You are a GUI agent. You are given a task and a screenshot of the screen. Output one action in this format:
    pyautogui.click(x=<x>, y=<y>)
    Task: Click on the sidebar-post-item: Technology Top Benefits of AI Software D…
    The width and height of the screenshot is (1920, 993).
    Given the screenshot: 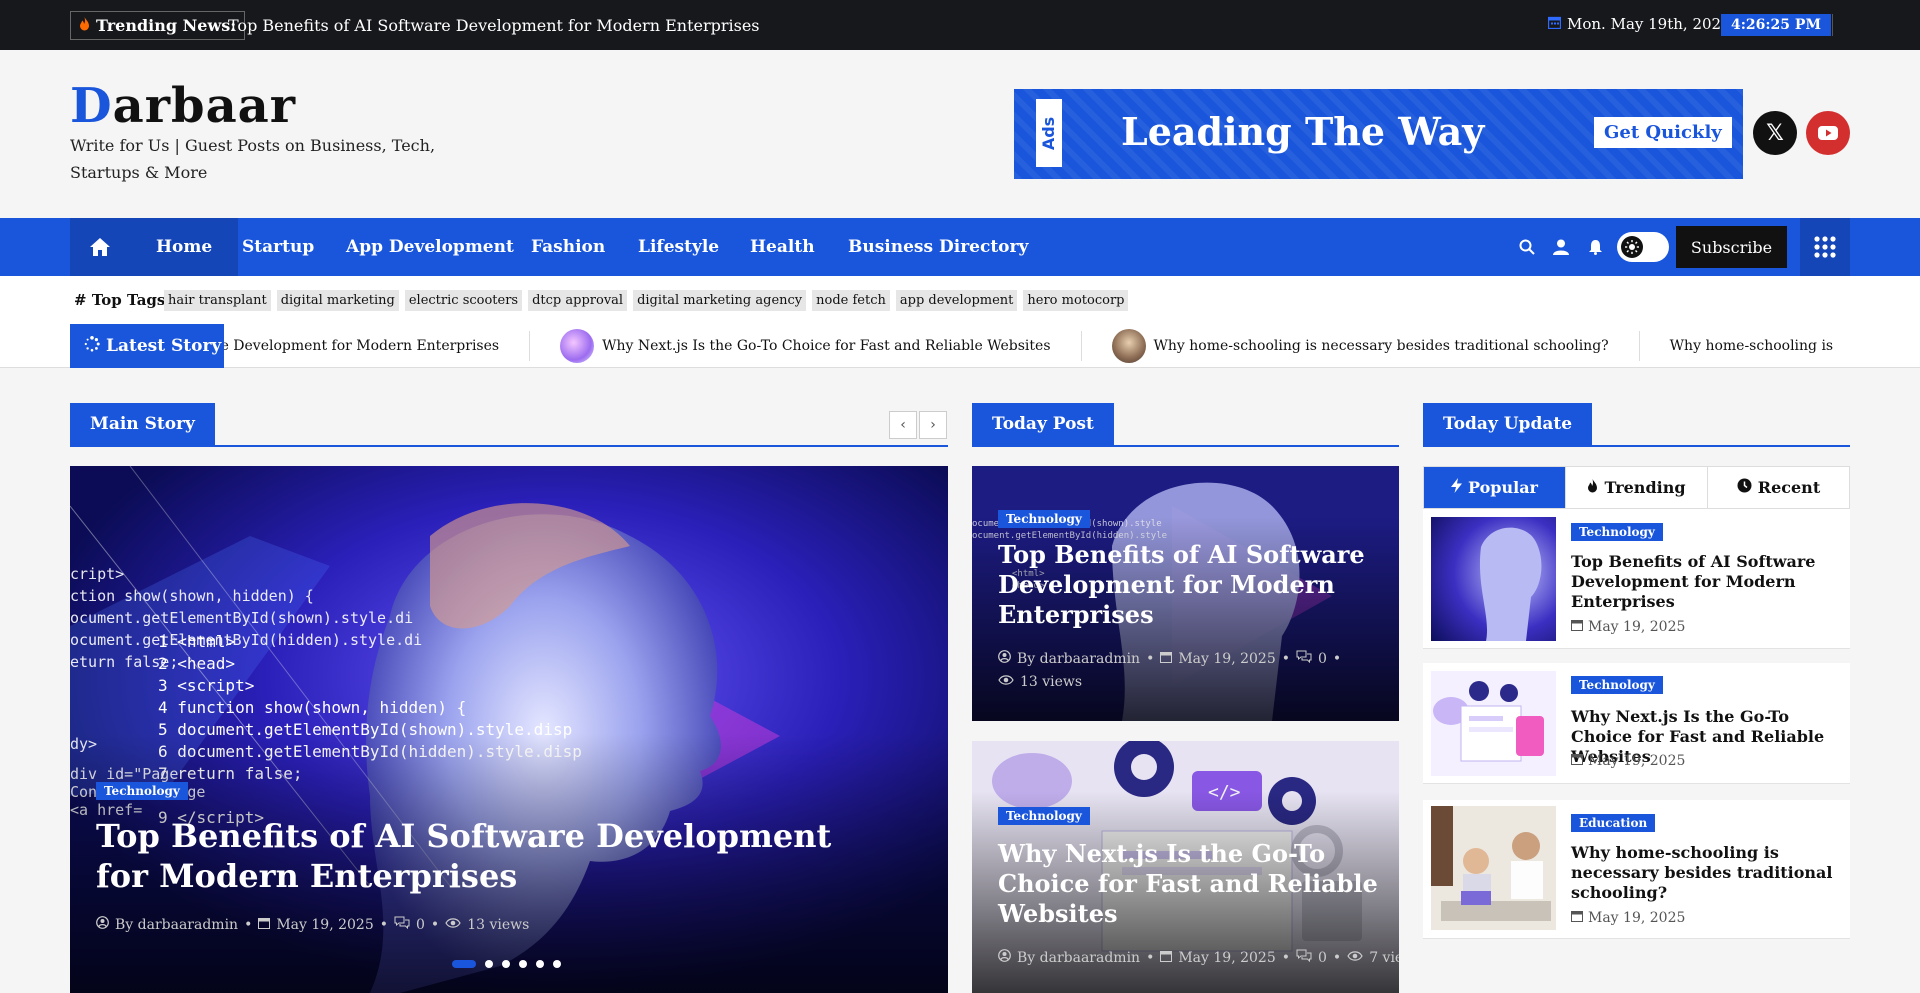 What is the action you would take?
    pyautogui.click(x=1636, y=579)
    